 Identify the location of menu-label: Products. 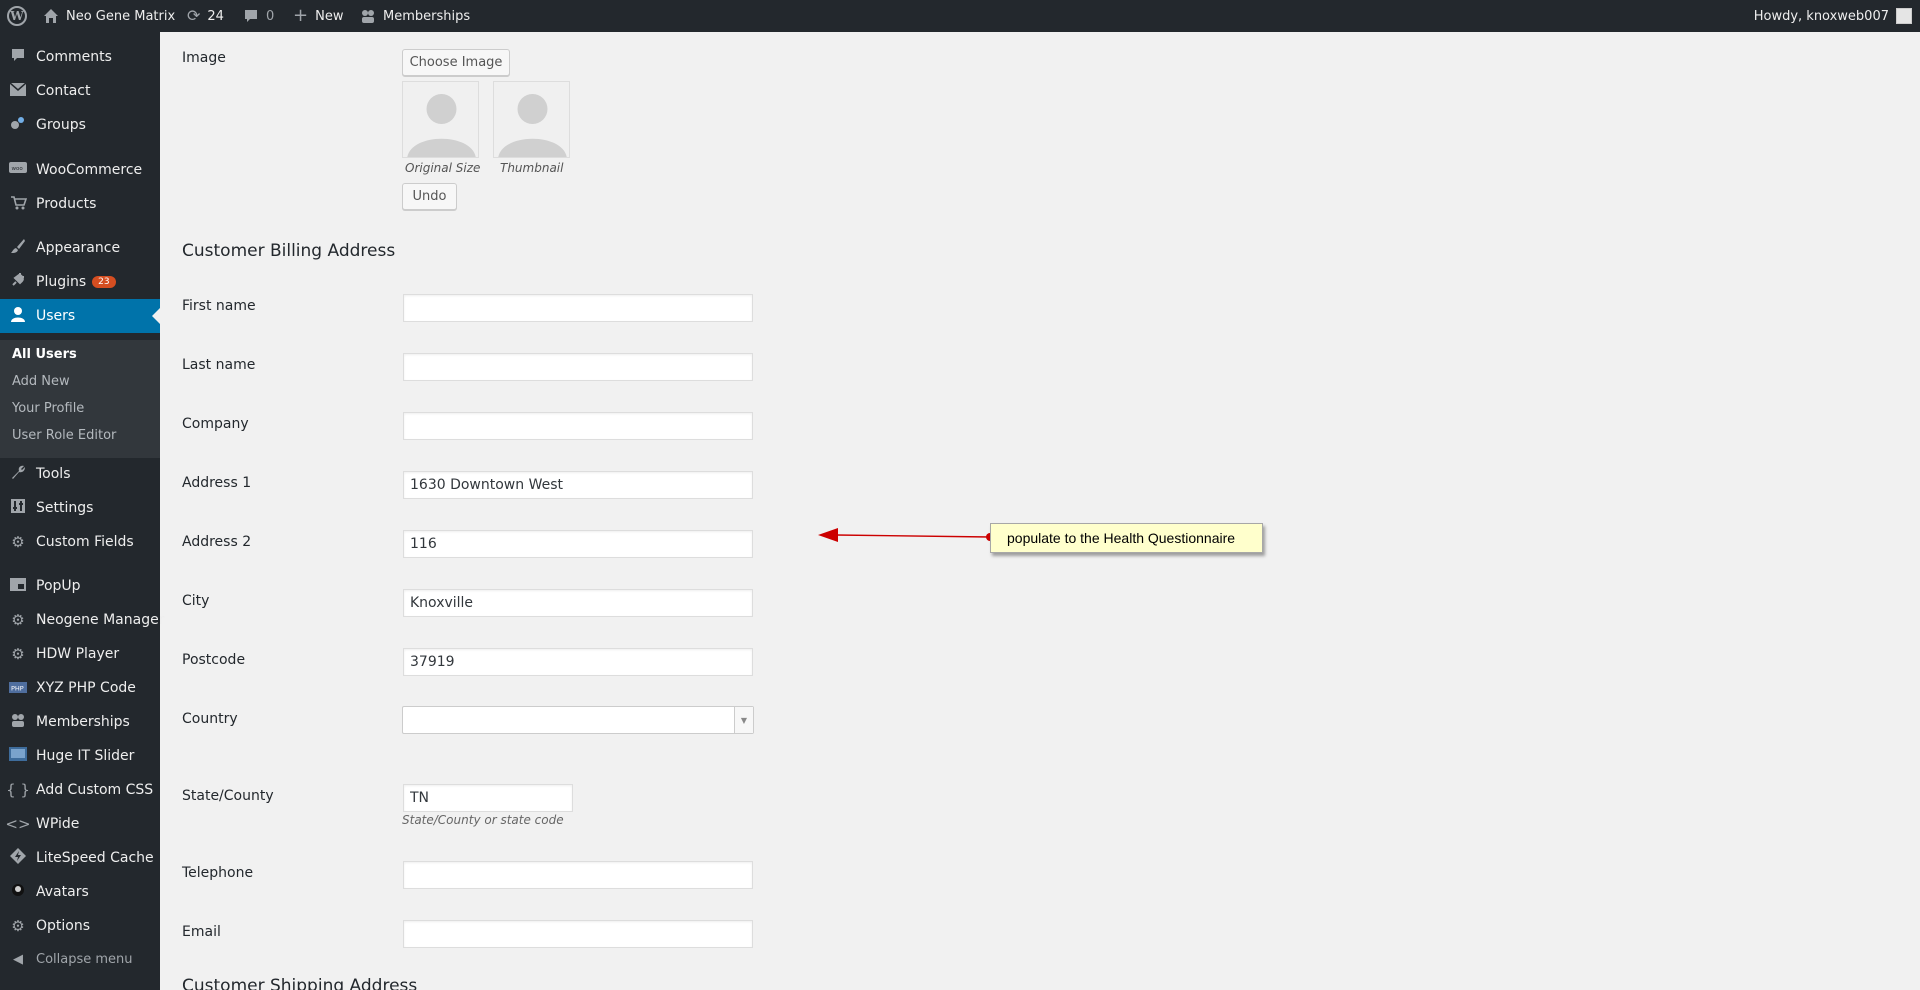
(66, 204).